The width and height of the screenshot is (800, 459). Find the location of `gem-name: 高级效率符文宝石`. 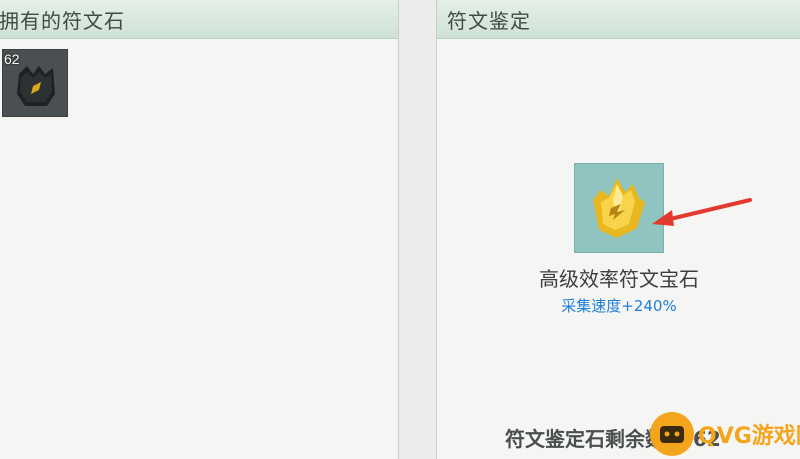

gem-name: 高级效率符文宝石 is located at coordinates (619, 279).